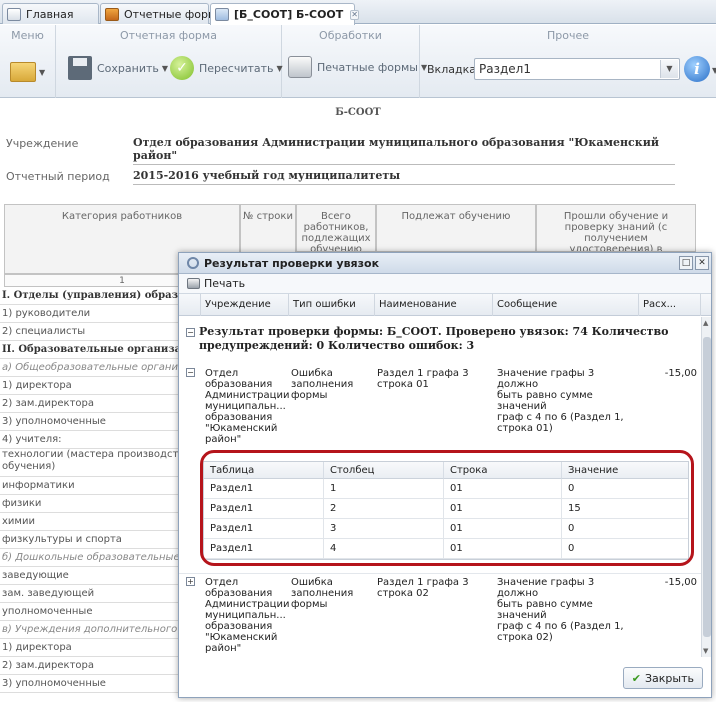 The image size is (716, 702). I want to click on floppy-icon, so click(80, 68).